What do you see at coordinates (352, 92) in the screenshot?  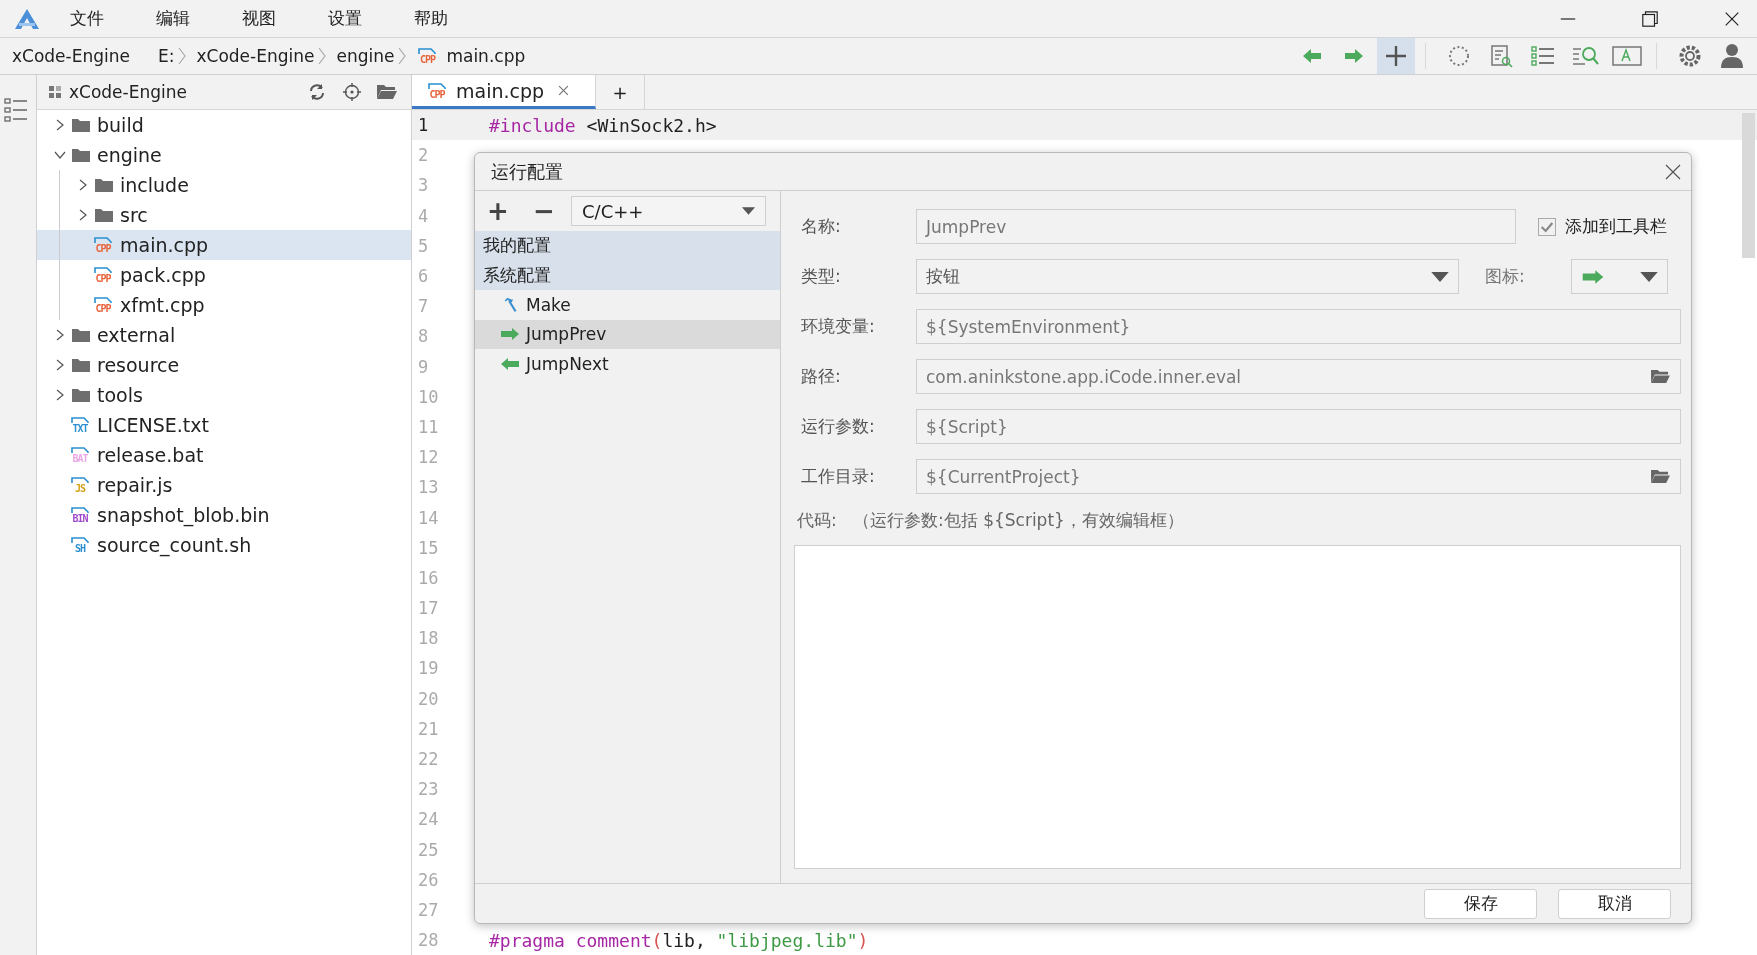 I see `target-icon` at bounding box center [352, 92].